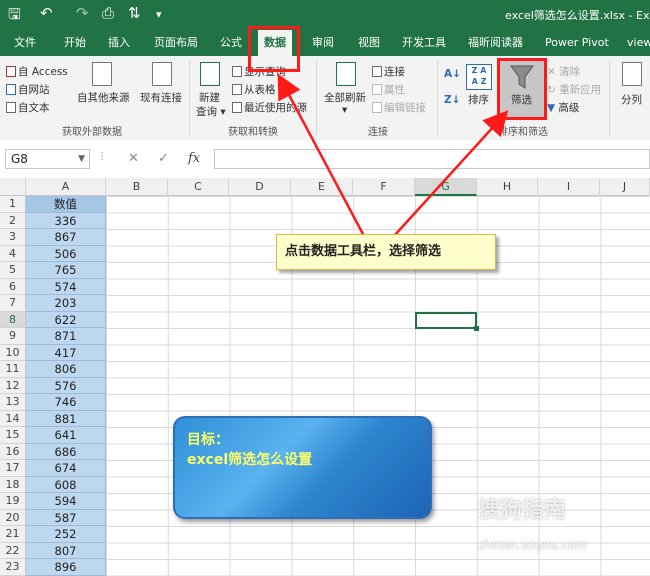 This screenshot has height=576, width=650. What do you see at coordinates (533, 545) in the screenshot?
I see `watermark-url: zhinan.sogou.com` at bounding box center [533, 545].